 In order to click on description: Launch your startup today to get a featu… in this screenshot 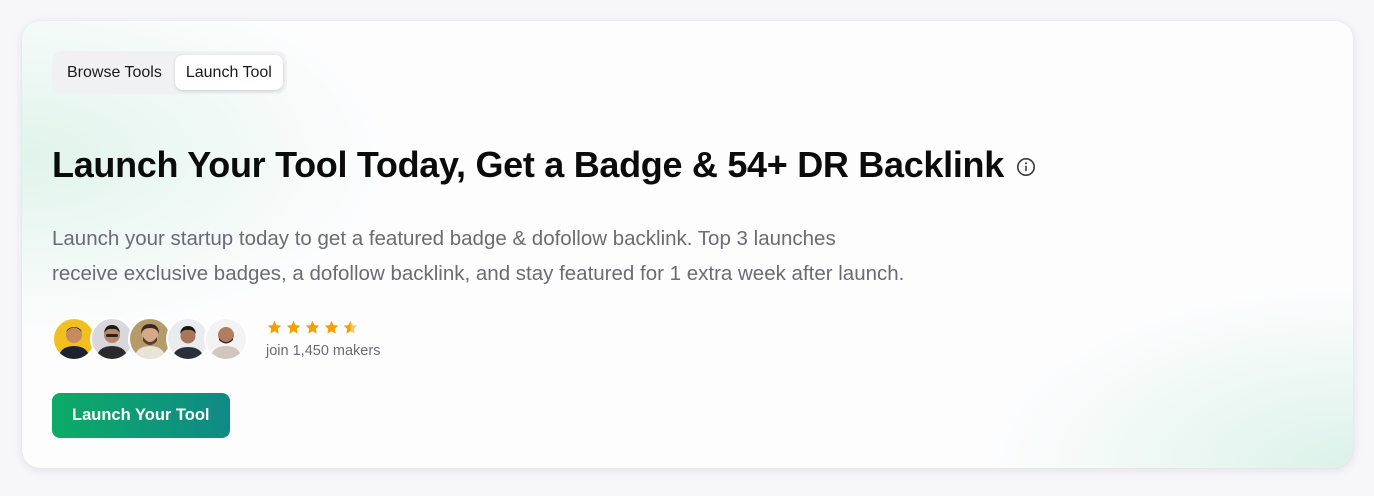, I will do `click(542, 256)`.